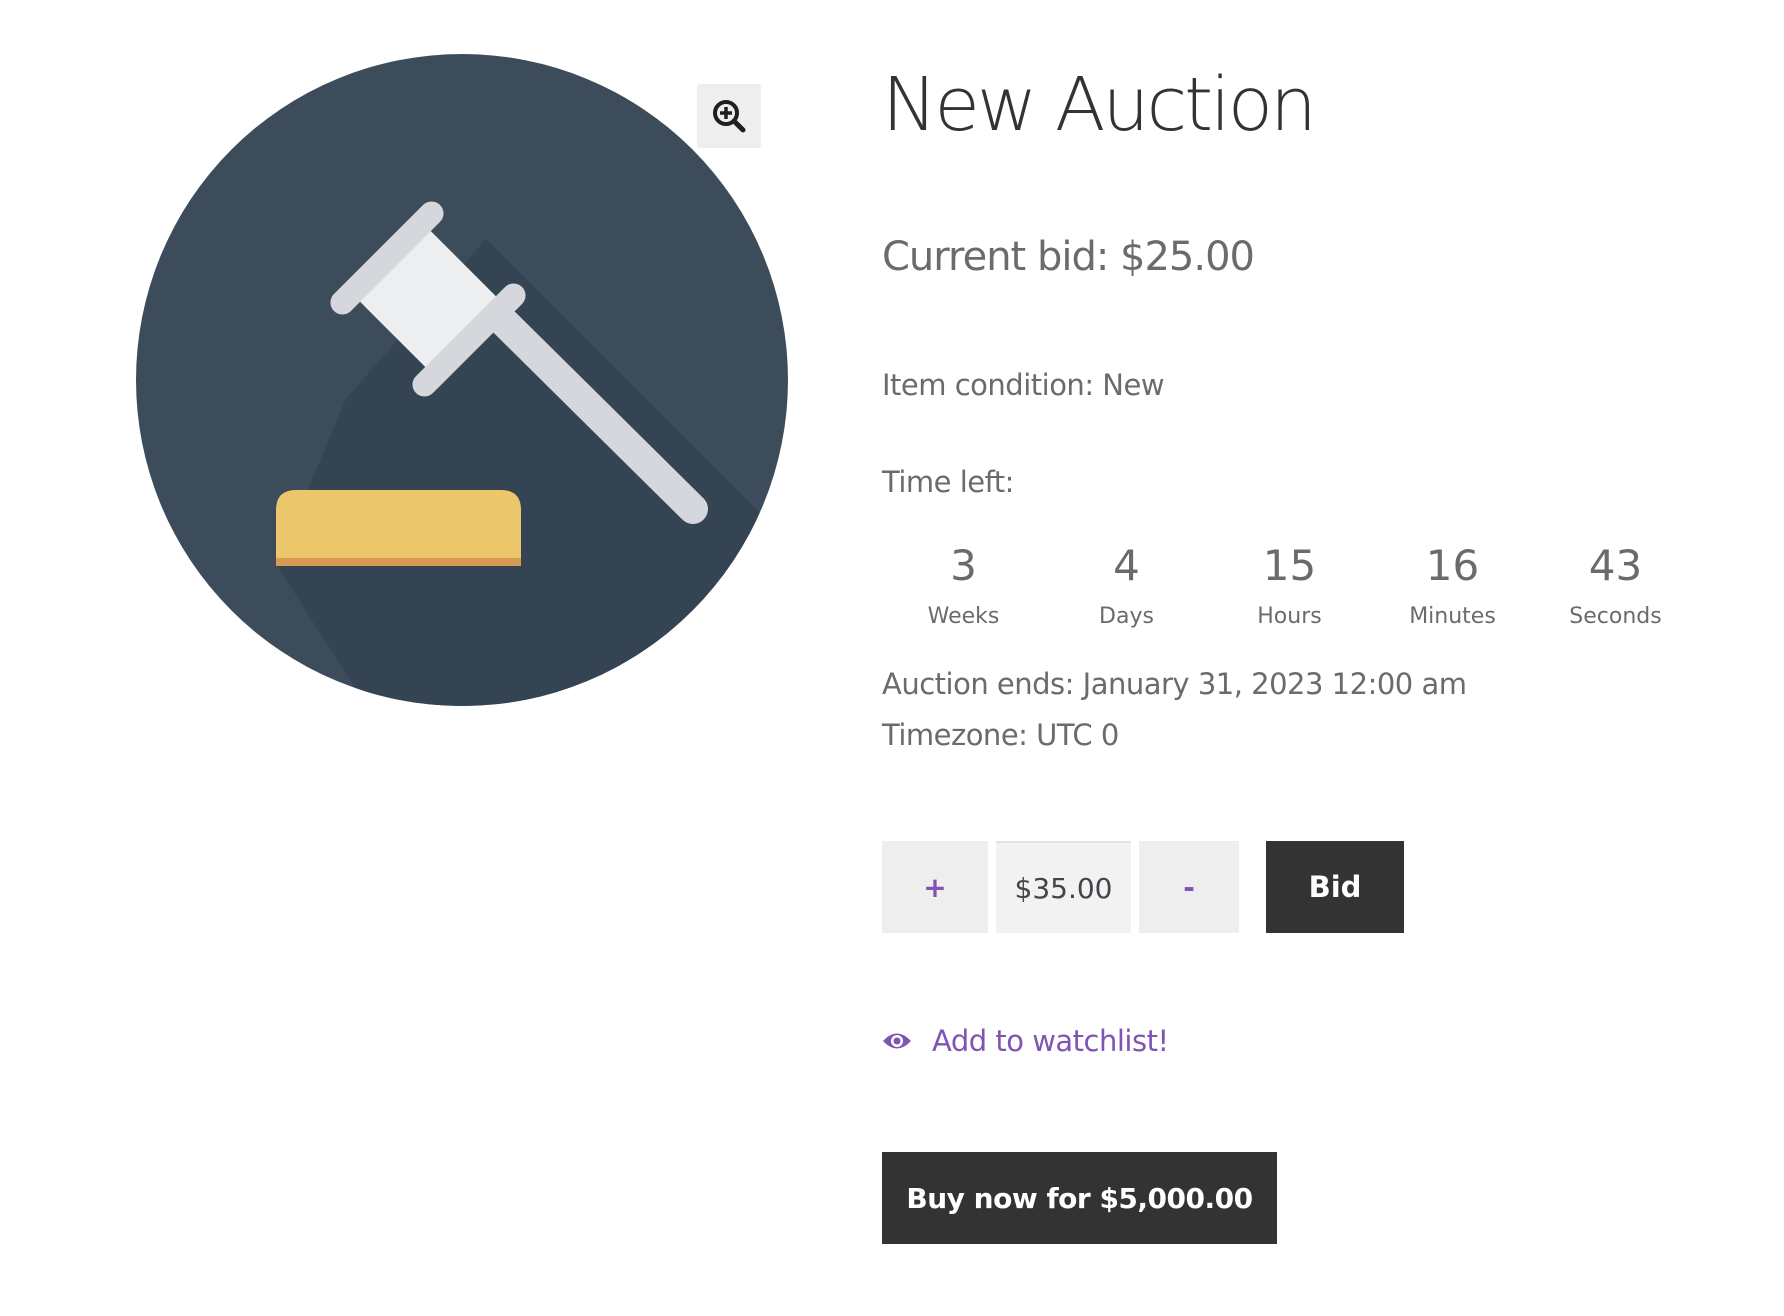 The height and width of the screenshot is (1316, 1784). Describe the element at coordinates (1289, 616) in the screenshot. I see `countdown-unit: Hours` at that location.